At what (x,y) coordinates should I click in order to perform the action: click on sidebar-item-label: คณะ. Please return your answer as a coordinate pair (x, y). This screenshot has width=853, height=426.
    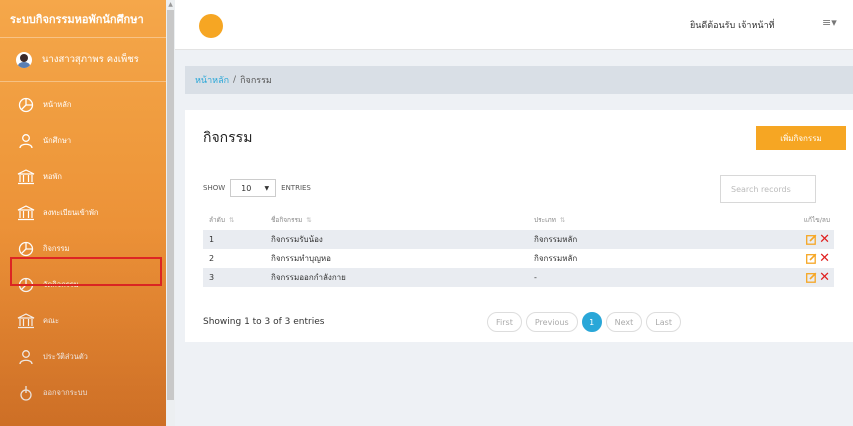
    Looking at the image, I should click on (51, 320).